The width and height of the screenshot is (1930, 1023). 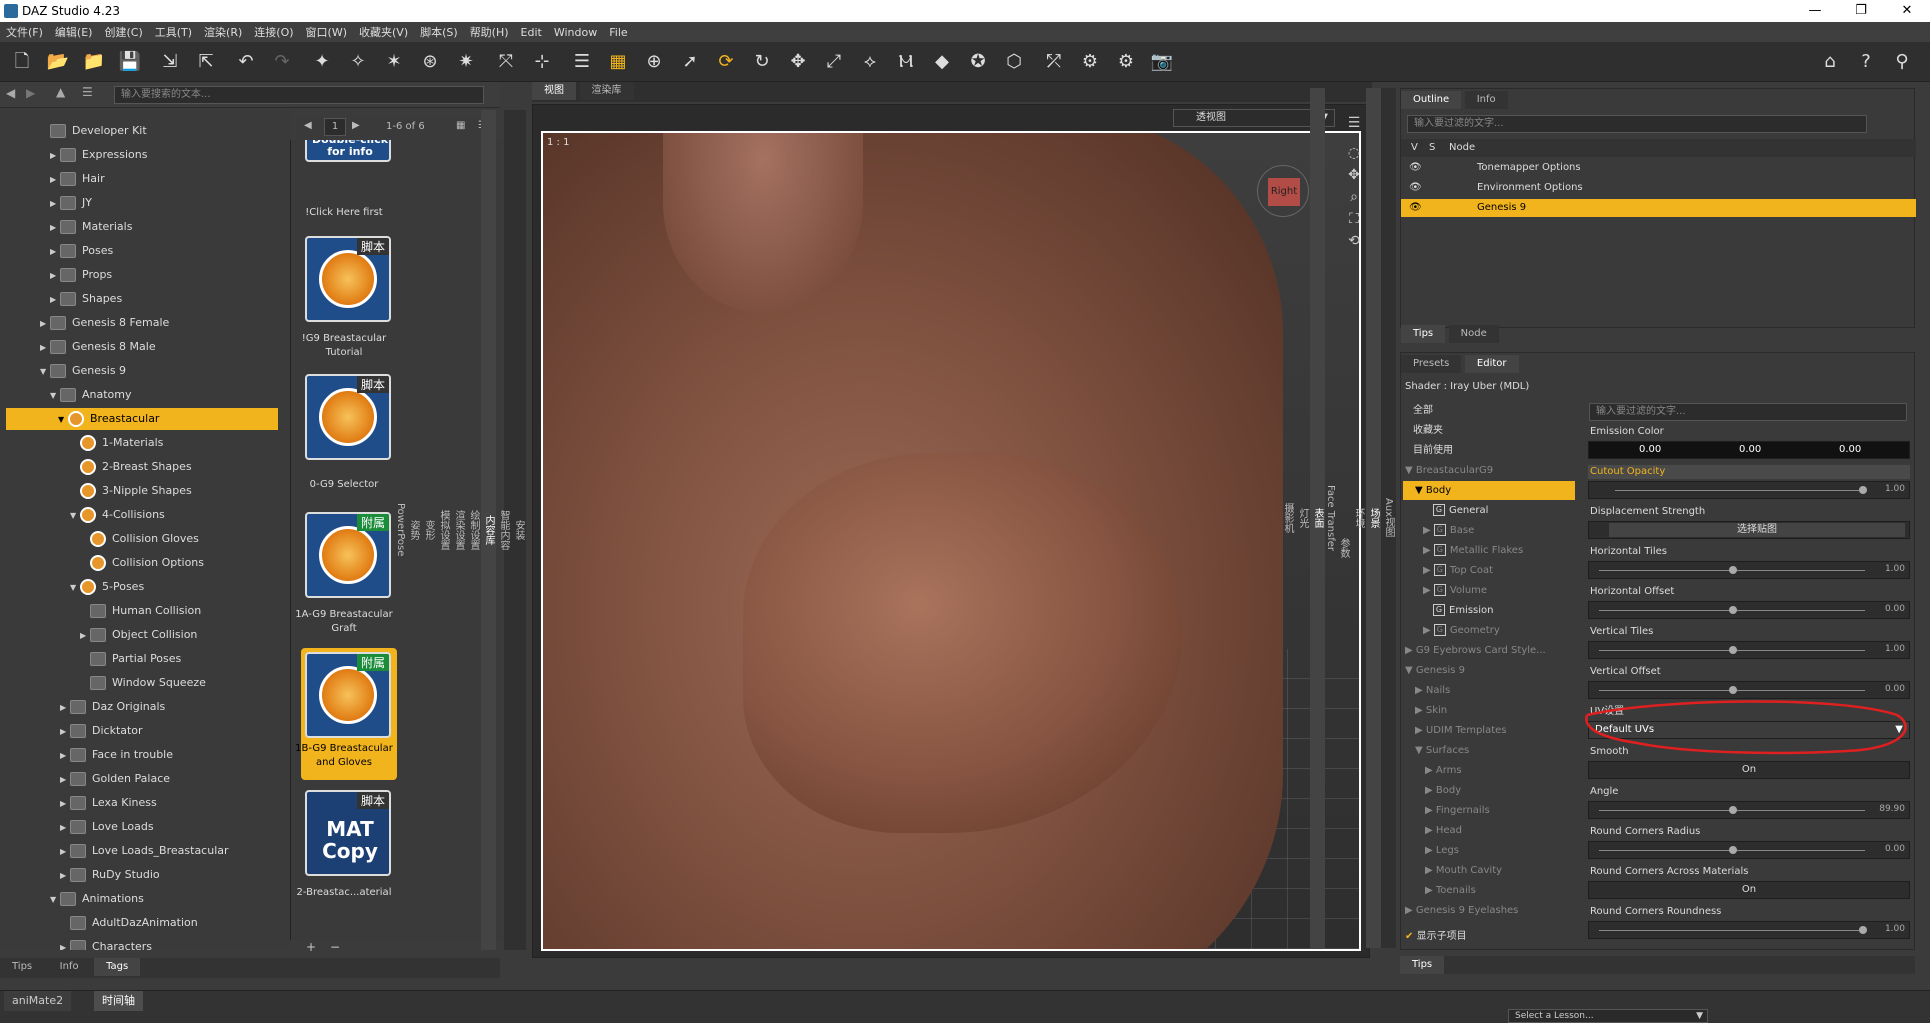 I want to click on side-tab: 摄影机, so click(x=1287, y=518).